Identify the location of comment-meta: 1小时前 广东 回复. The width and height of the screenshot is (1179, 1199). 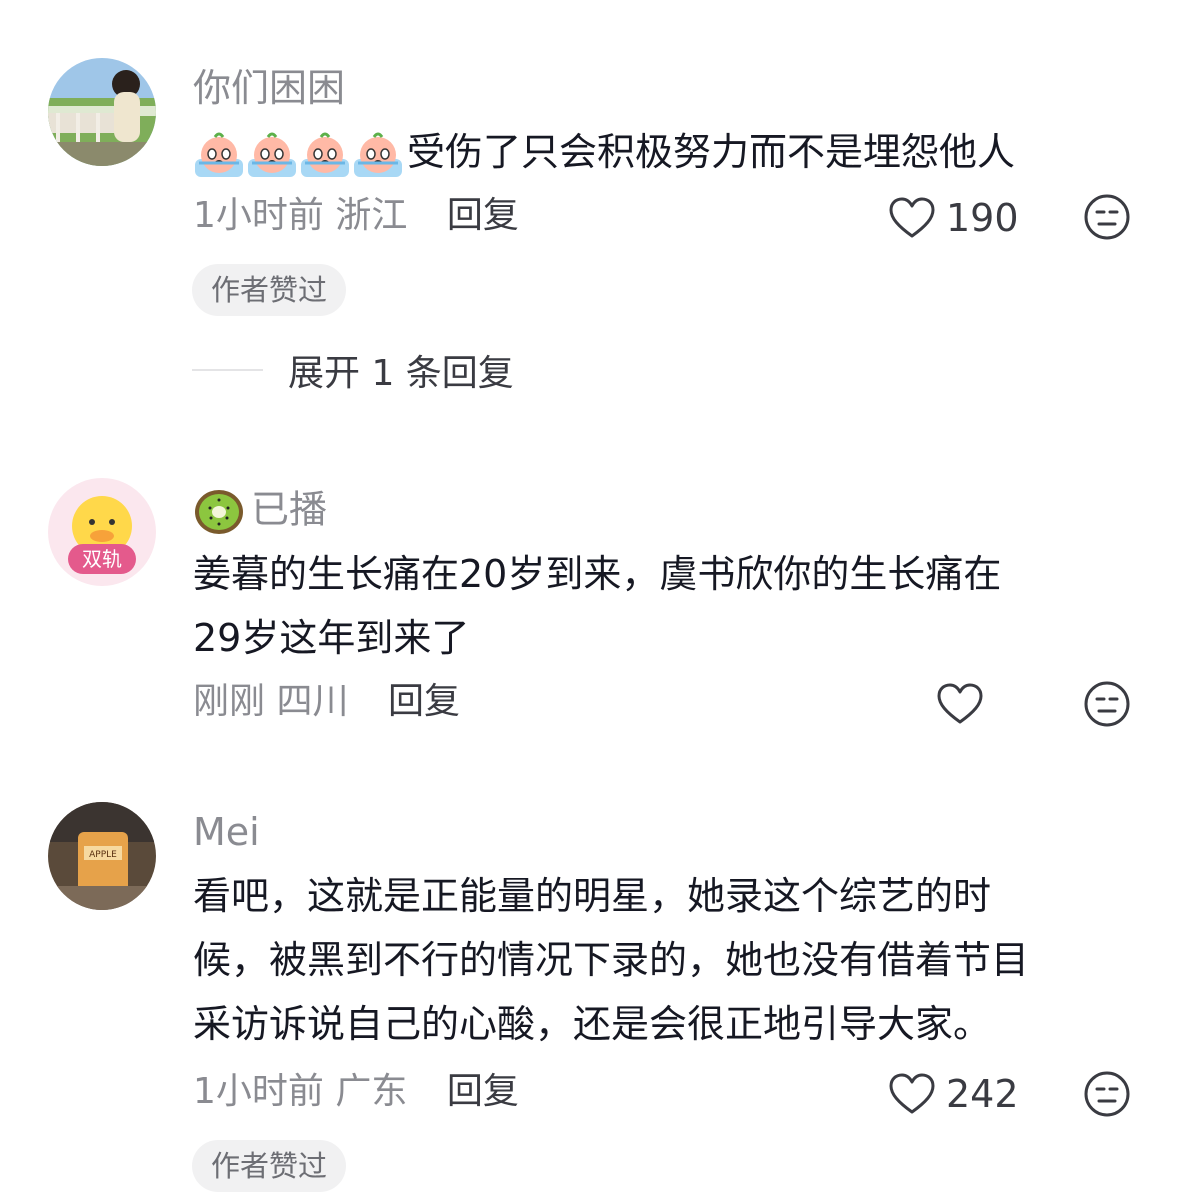
(356, 1092).